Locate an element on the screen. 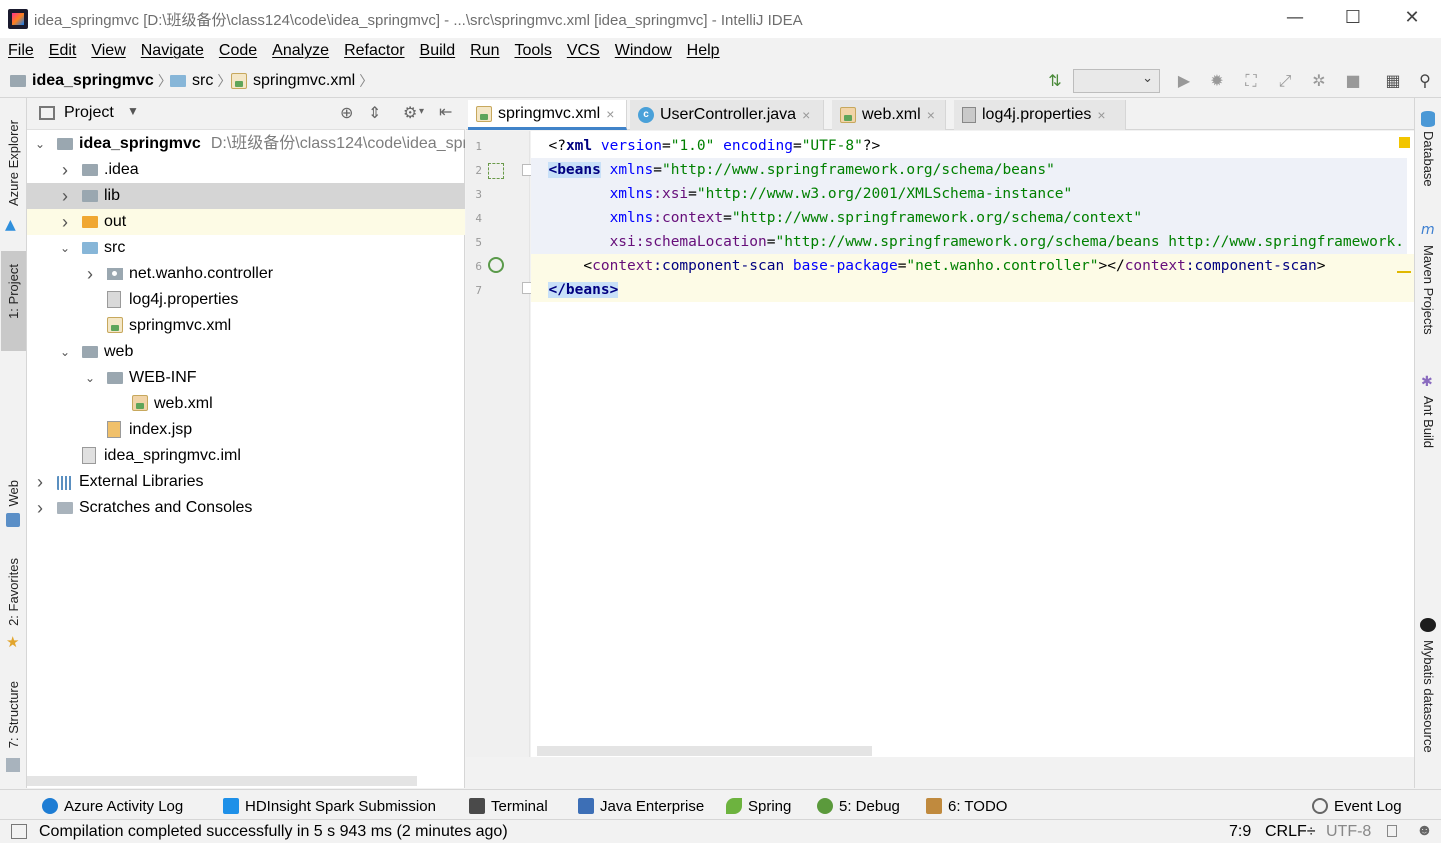 The width and height of the screenshot is (1441, 843). inspector-icon: ☻ is located at coordinates (1424, 831).